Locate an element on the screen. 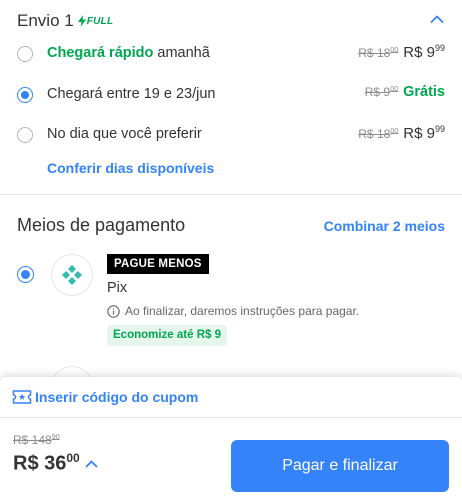  shipping-option-scheduled: No dia que você preferir R$ 1800 R$ 999 is located at coordinates (231, 135).